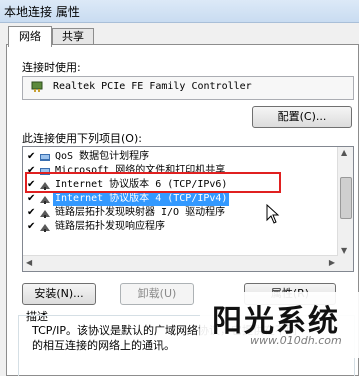  I want to click on list-item-label: 链路层拓扑发现响应程序, so click(110, 226).